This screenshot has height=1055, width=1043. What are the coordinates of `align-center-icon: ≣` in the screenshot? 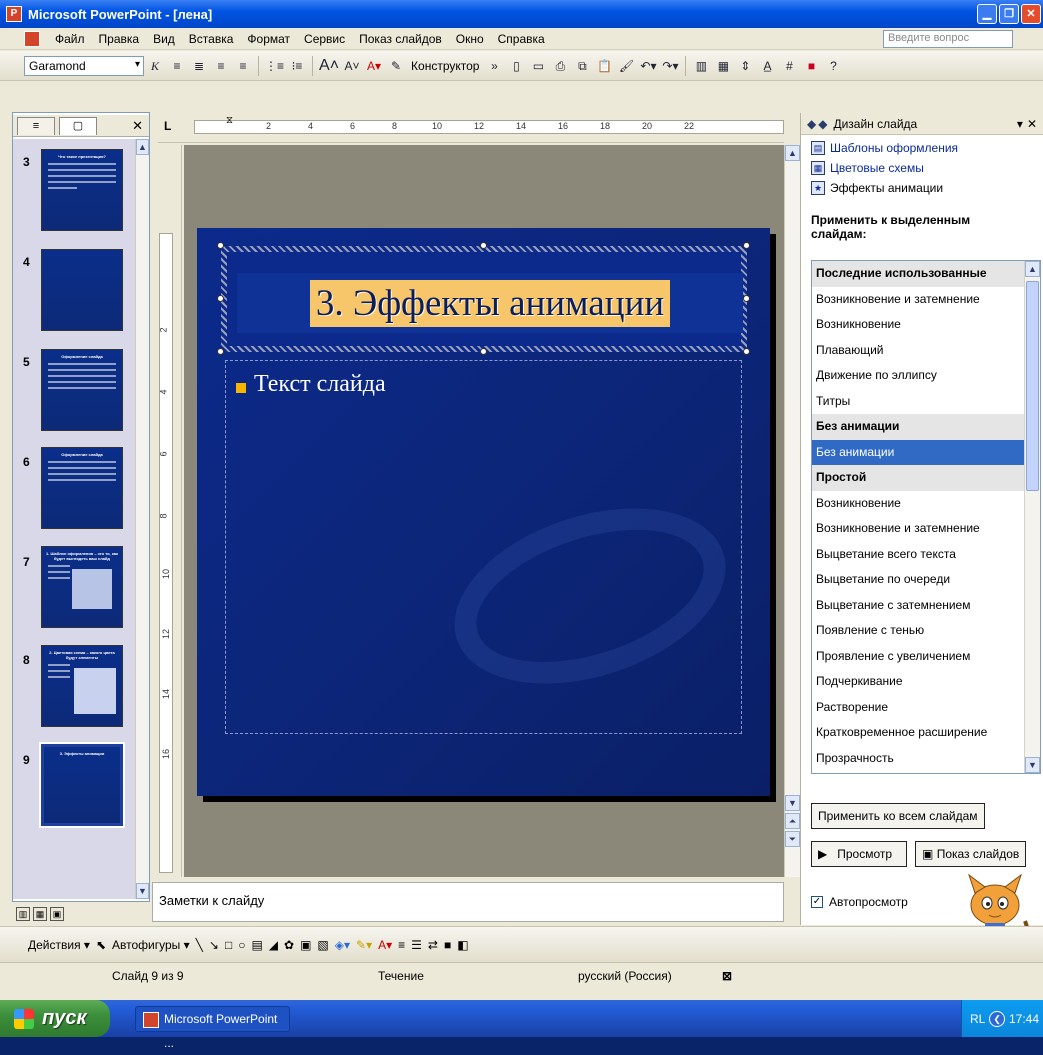 It's located at (199, 66).